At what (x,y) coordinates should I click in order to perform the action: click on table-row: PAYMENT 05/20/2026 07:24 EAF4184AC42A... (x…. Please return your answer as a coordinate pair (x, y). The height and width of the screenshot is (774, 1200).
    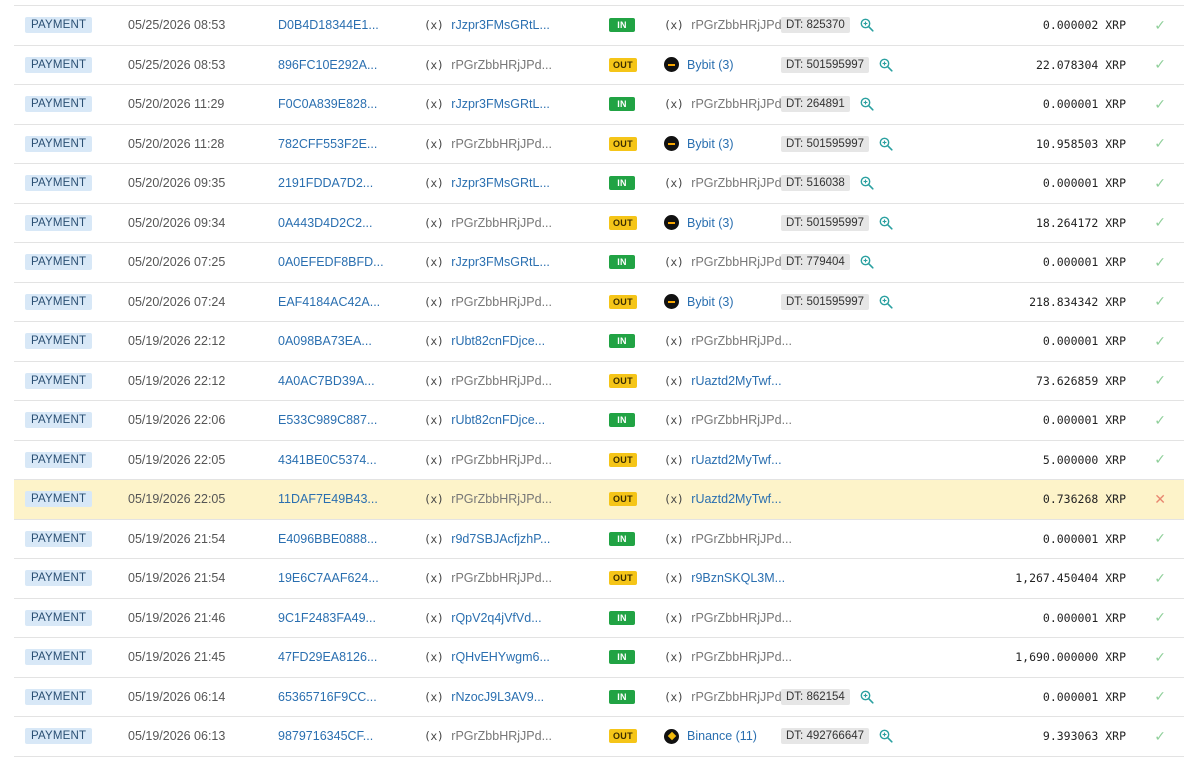
    Looking at the image, I should click on (599, 302).